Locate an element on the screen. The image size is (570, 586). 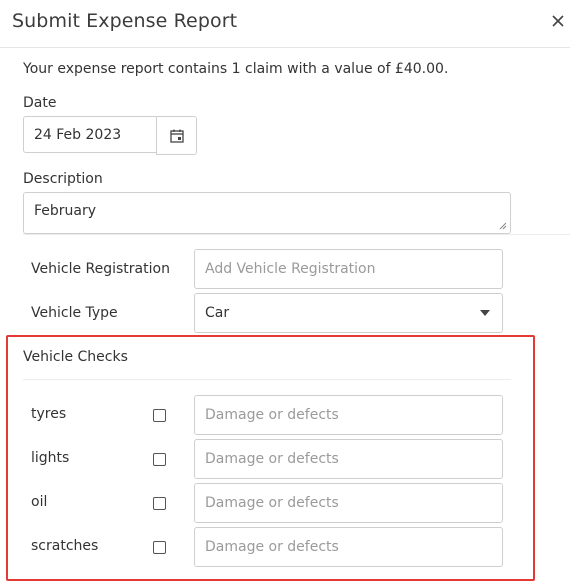
check-input-tyres: Damage or defects is located at coordinates (348, 415).